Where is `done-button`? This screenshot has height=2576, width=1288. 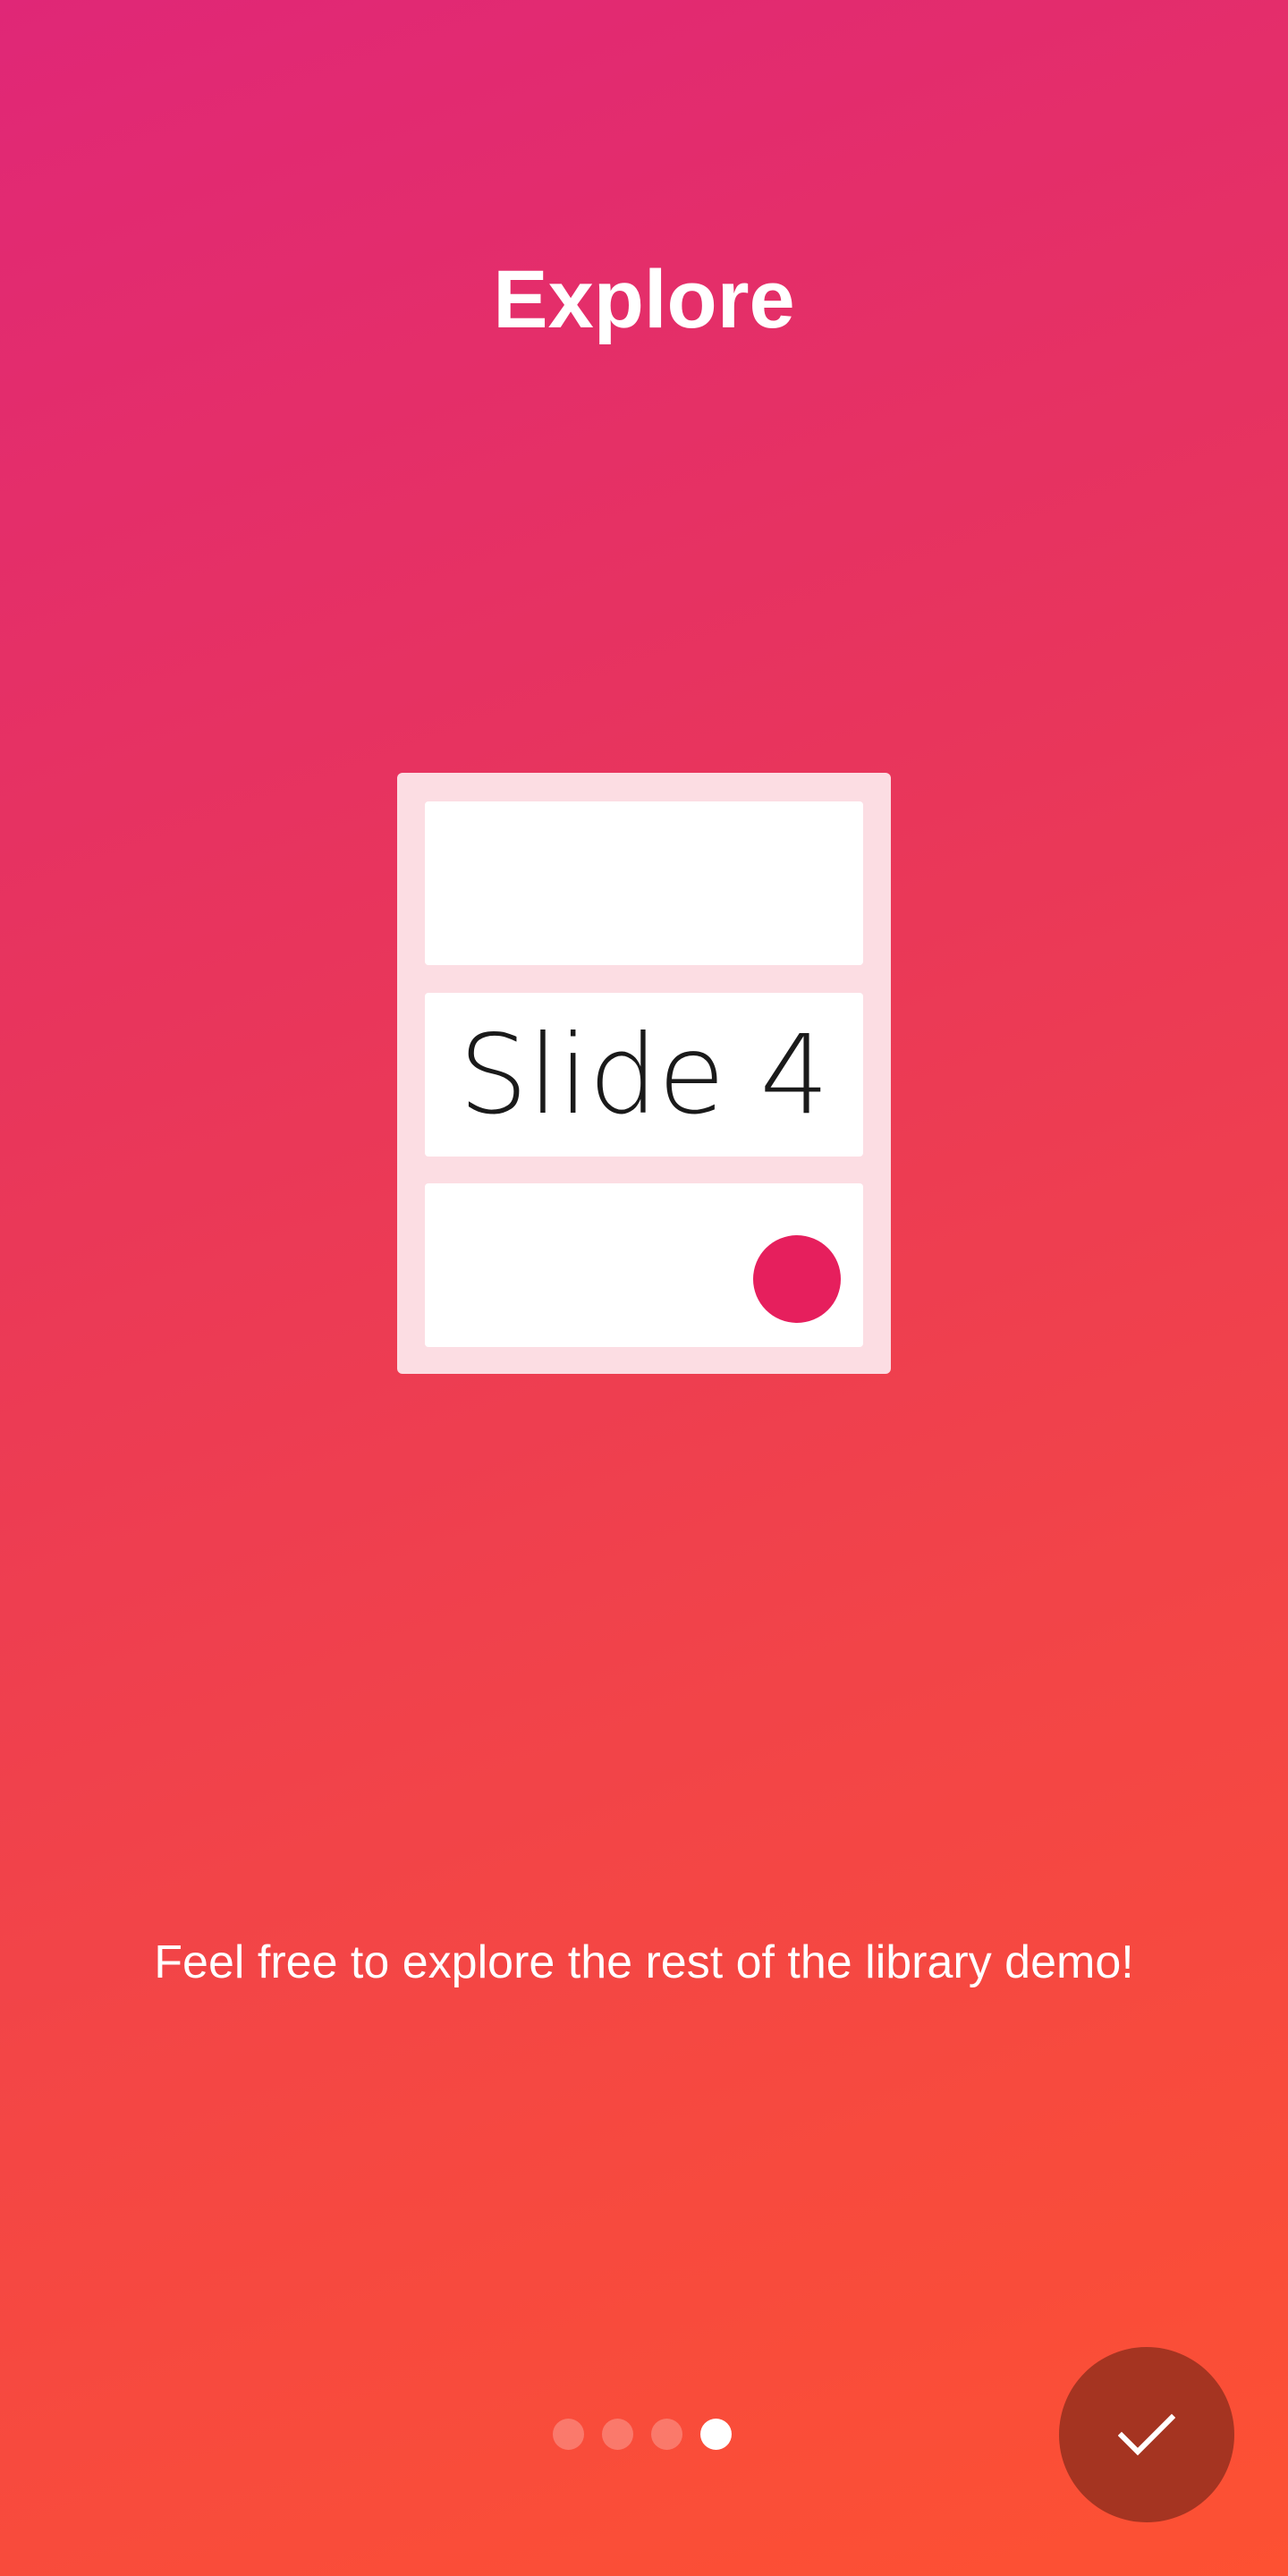 done-button is located at coordinates (1146, 2434).